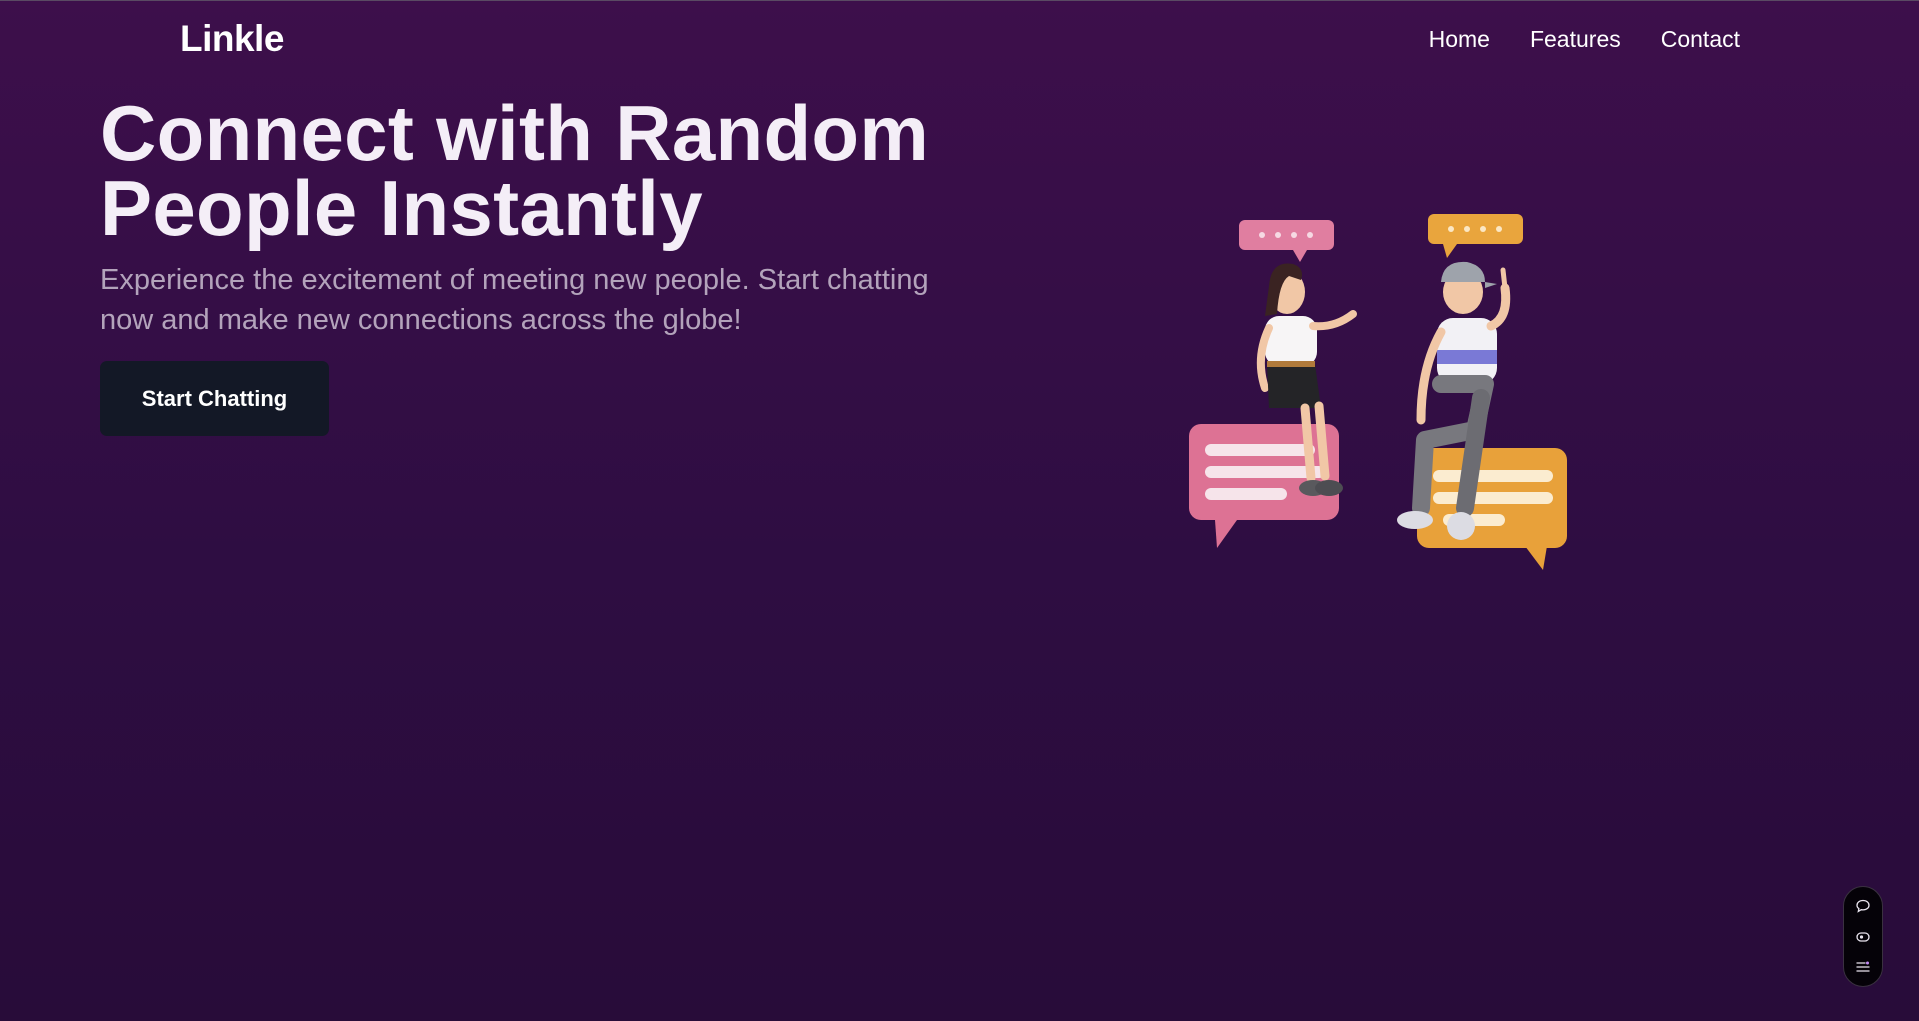 The height and width of the screenshot is (1021, 1919). I want to click on nav-link-home: Home, so click(1459, 39).